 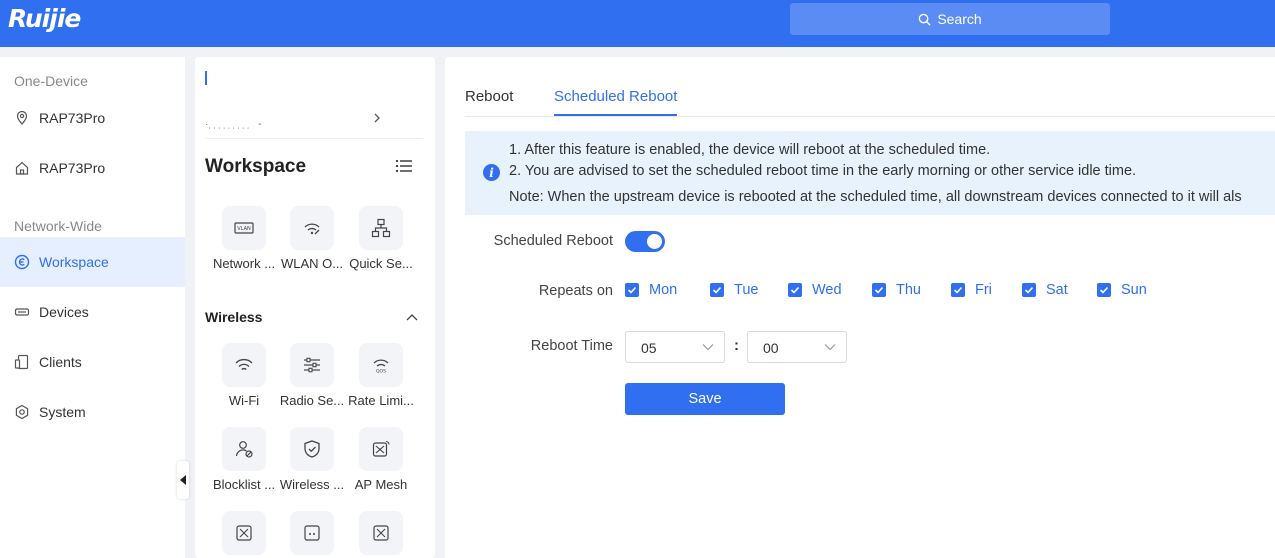 I want to click on toggle-knob, so click(x=654, y=241).